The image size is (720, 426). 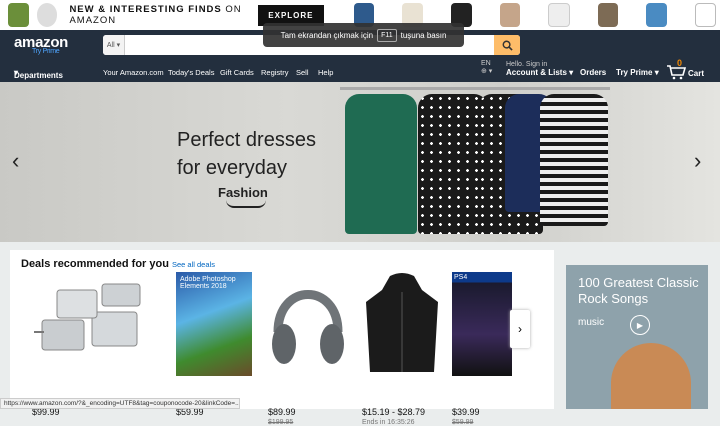 I want to click on hero-headline: Perfect dresses for everyday, so click(x=246, y=154).